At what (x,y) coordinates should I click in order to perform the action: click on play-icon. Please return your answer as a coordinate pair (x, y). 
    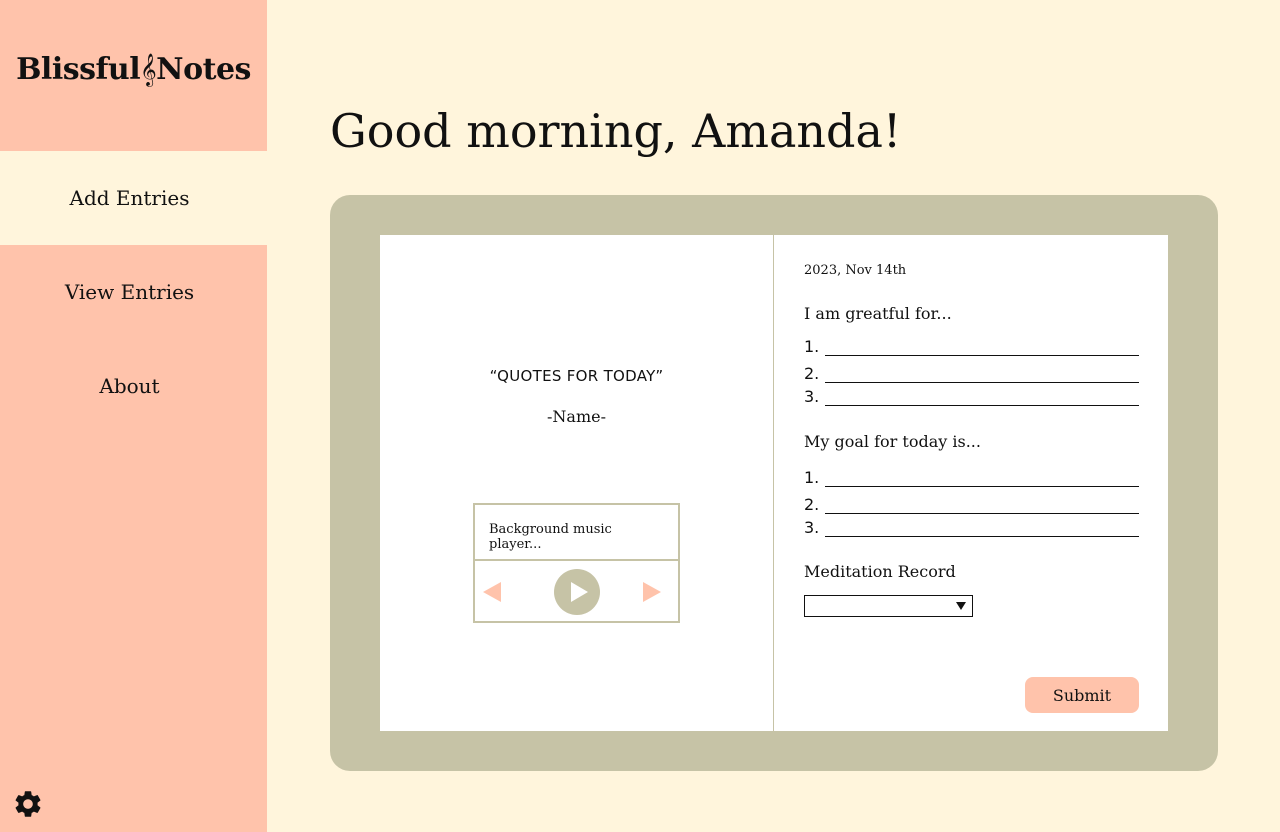
    Looking at the image, I should click on (577, 592).